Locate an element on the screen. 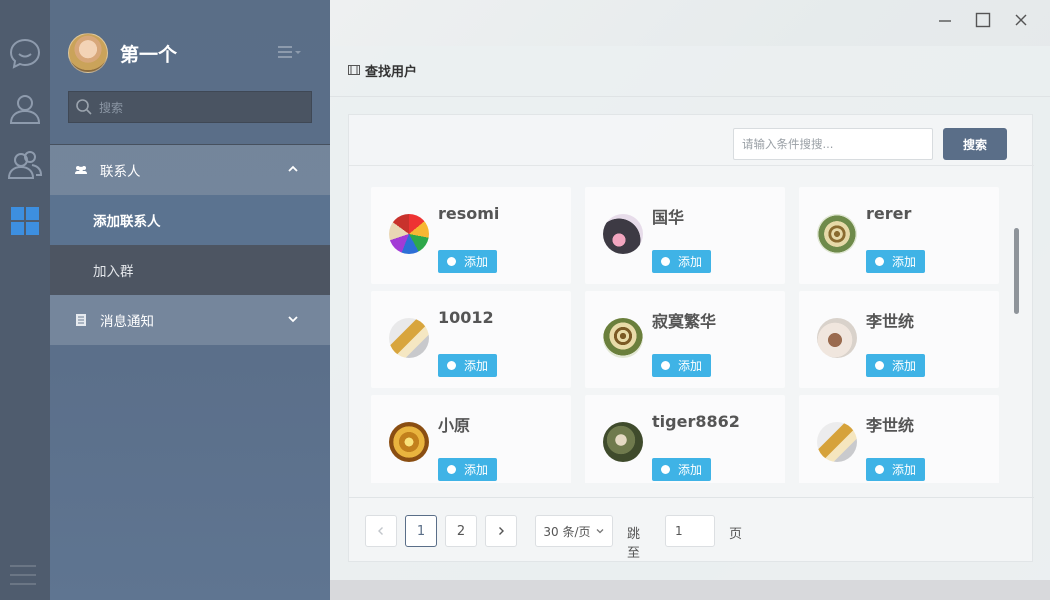  jump-page-input: 1 is located at coordinates (690, 531).